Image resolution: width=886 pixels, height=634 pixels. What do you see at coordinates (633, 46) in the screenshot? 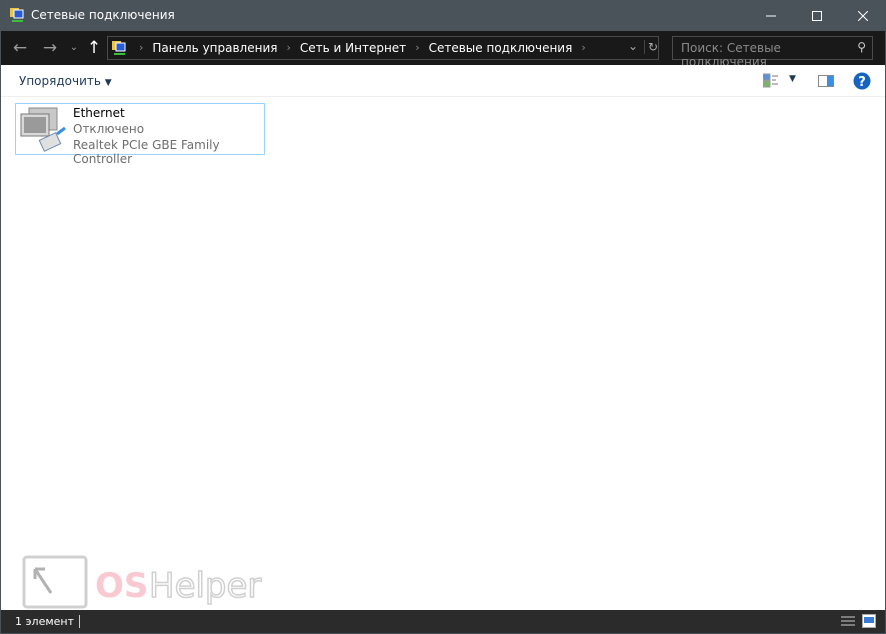
I see `address-dropdown-icon: ⌄` at bounding box center [633, 46].